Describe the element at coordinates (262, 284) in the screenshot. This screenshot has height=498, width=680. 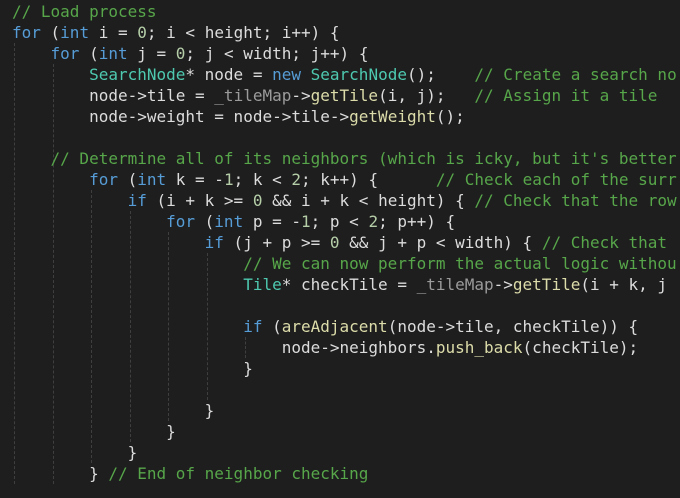
I see `type-name: Tile` at that location.